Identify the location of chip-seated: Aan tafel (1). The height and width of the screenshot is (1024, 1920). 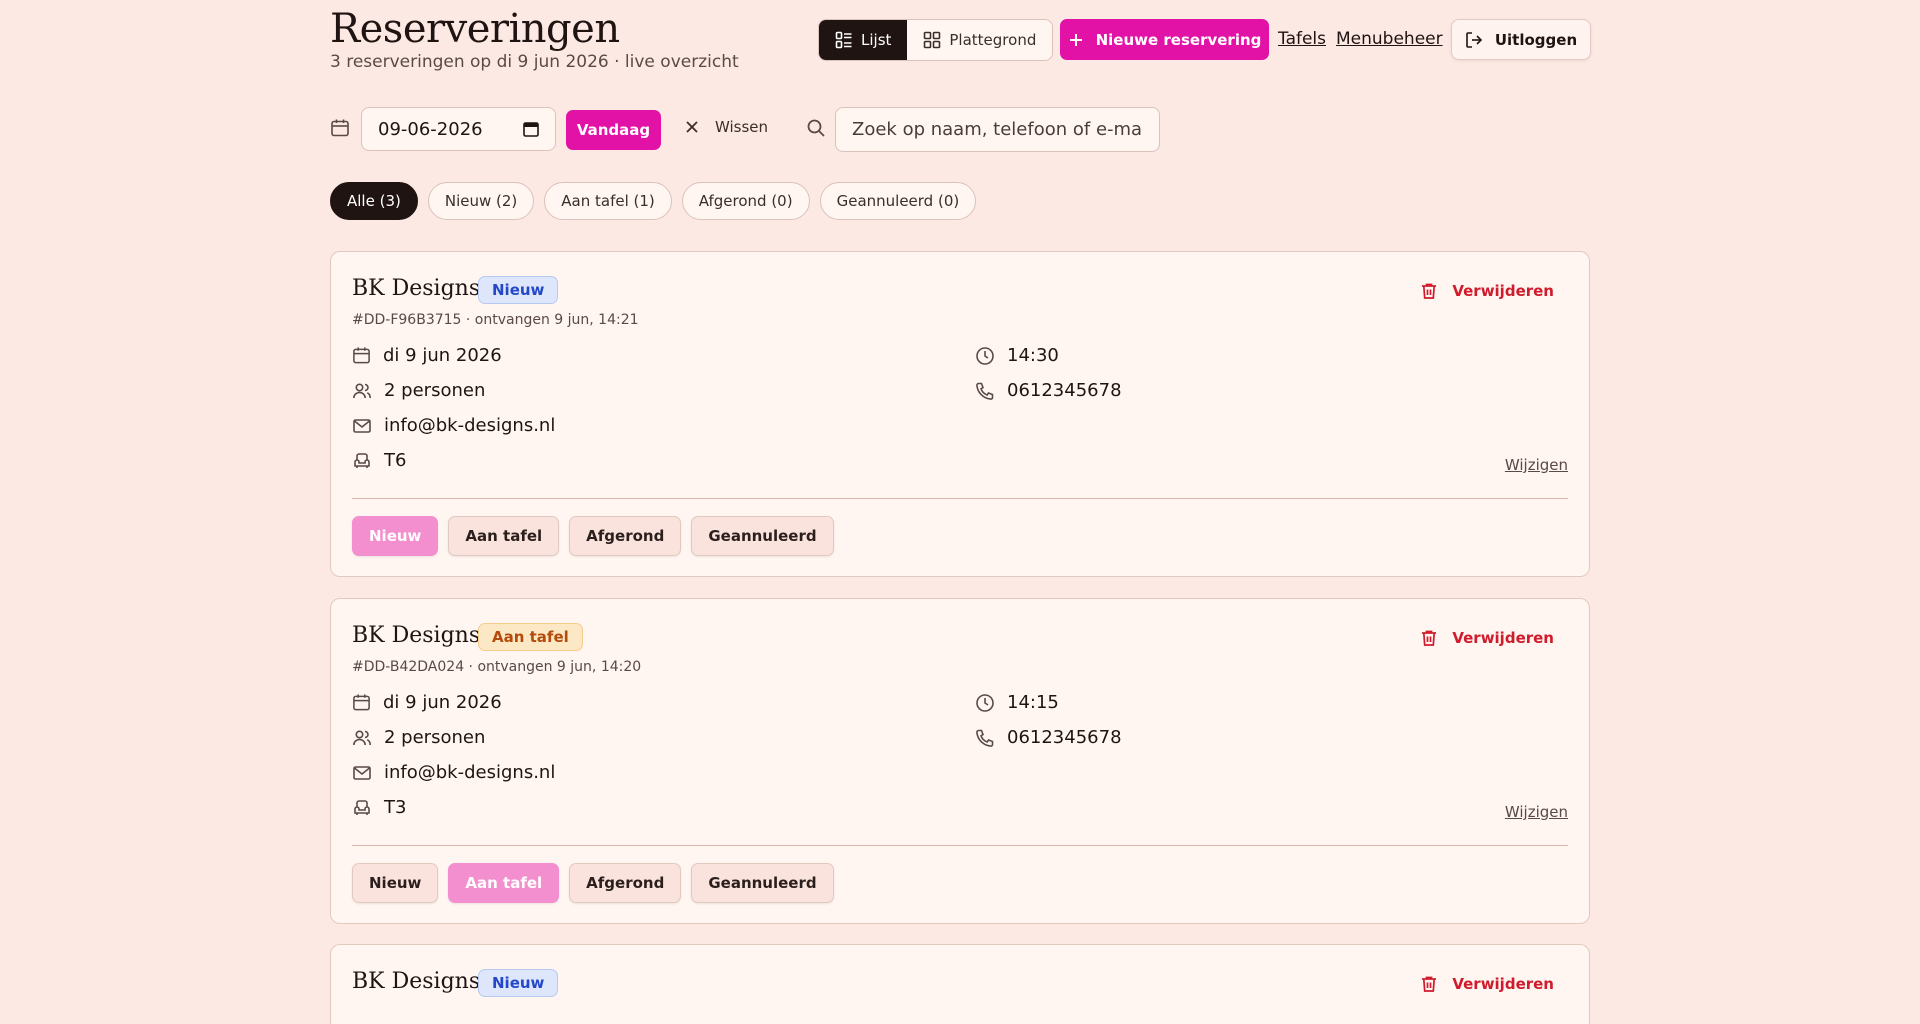
(608, 201).